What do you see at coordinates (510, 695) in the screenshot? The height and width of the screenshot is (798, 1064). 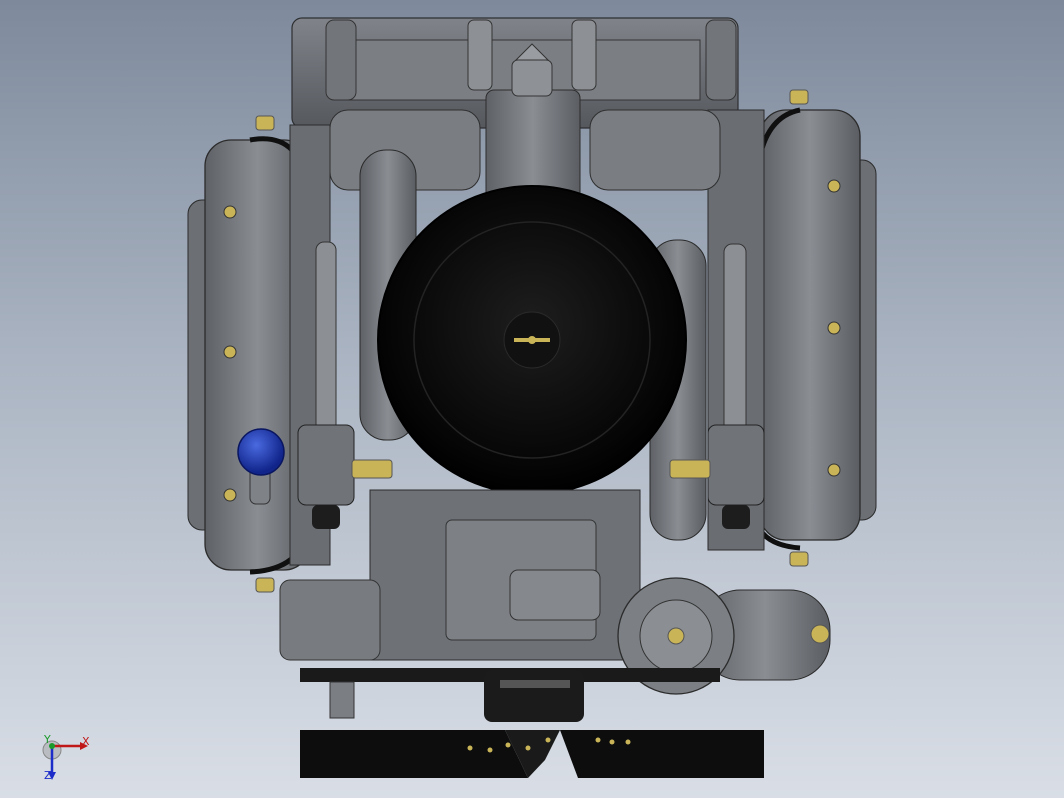 I see `pulleys` at bounding box center [510, 695].